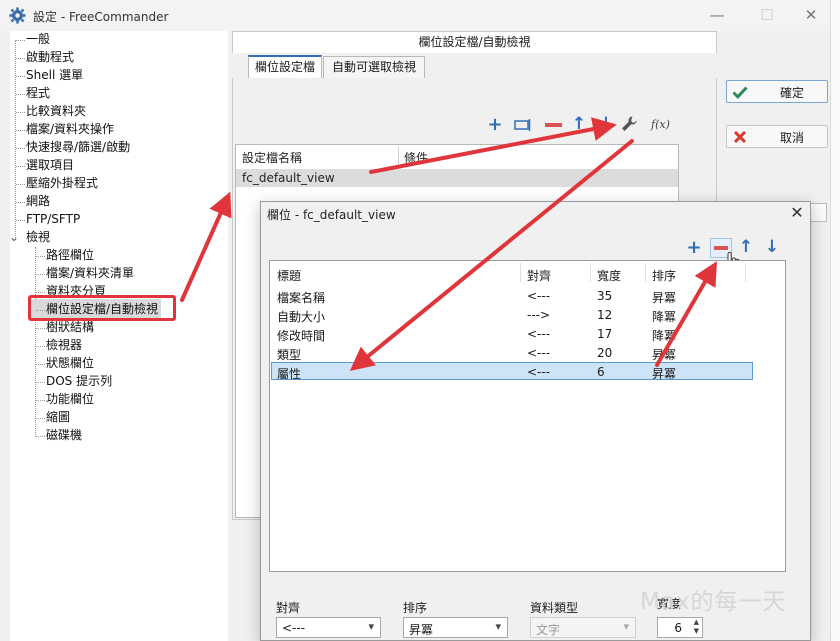  I want to click on dialog-title: 欄位 - fc_default_view, so click(331, 215).